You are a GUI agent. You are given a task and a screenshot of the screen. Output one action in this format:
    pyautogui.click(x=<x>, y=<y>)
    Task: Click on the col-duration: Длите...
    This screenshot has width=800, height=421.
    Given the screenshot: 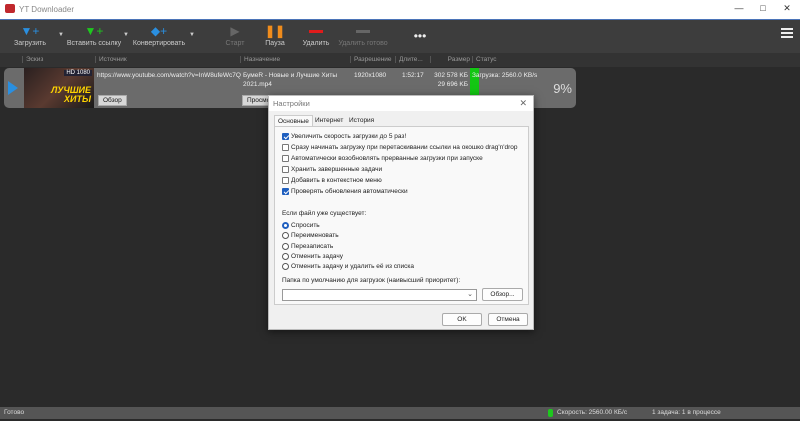 What is the action you would take?
    pyautogui.click(x=409, y=59)
    